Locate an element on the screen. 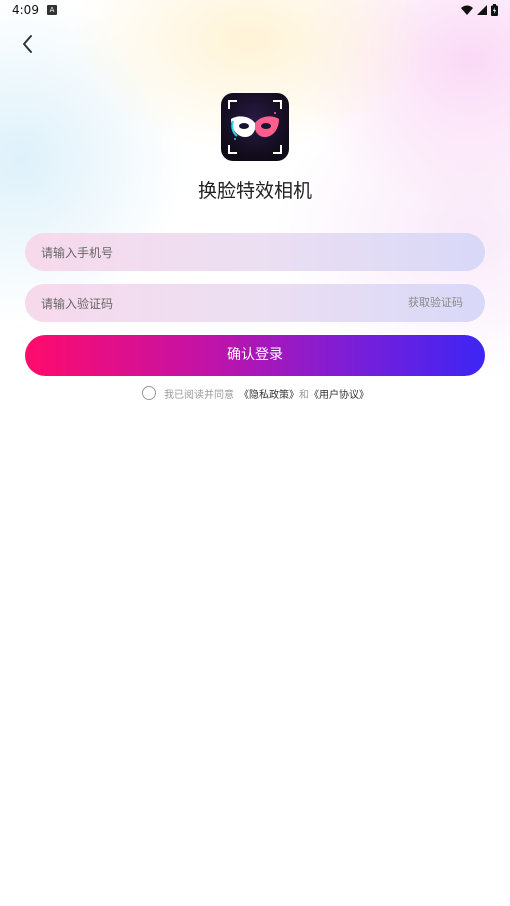  phone-input is located at coordinates (201, 253).